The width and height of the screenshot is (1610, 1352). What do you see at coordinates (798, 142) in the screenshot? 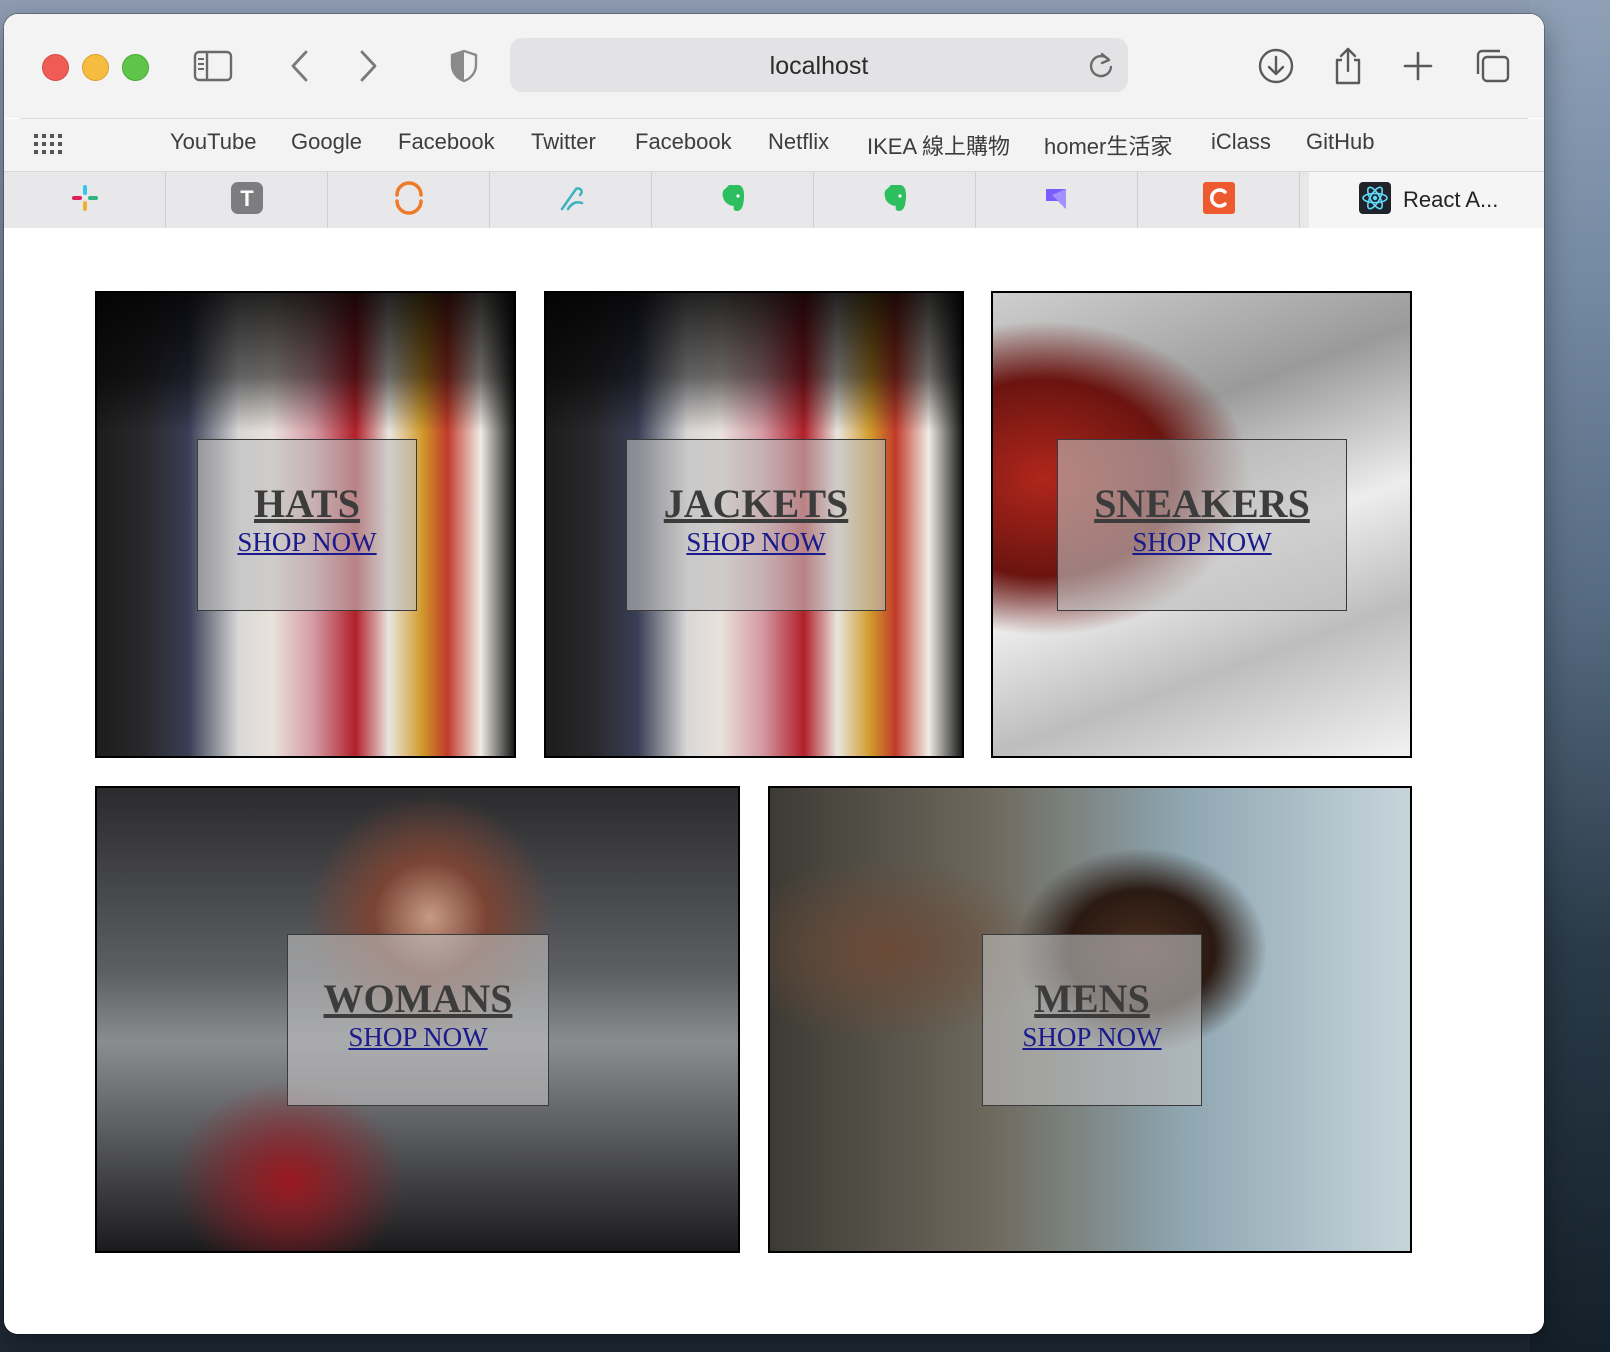
I see `favorite-netflix: Netflix` at bounding box center [798, 142].